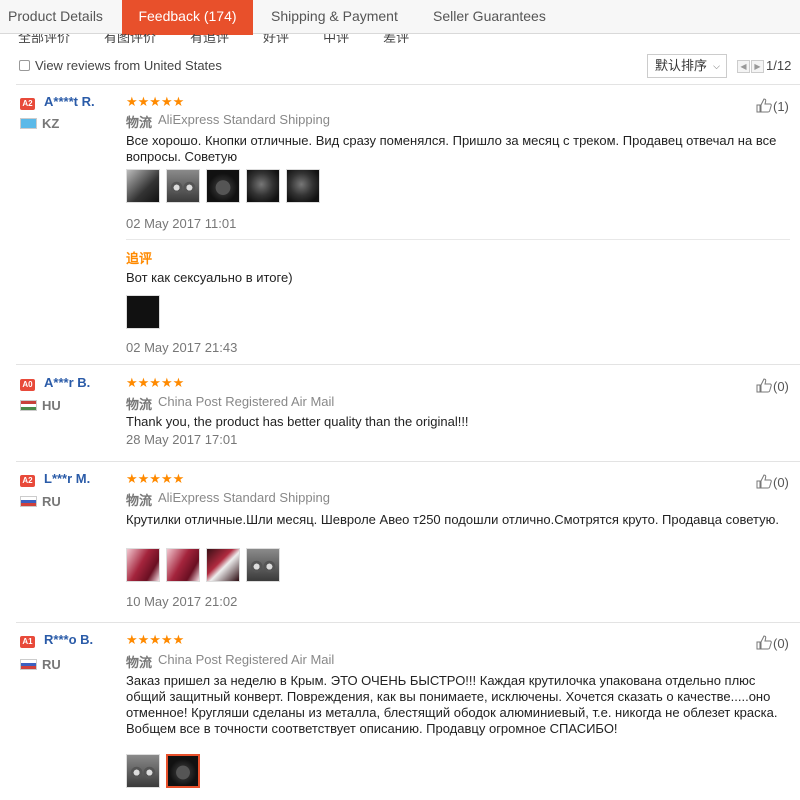  I want to click on view-us-checkbox, so click(24, 65).